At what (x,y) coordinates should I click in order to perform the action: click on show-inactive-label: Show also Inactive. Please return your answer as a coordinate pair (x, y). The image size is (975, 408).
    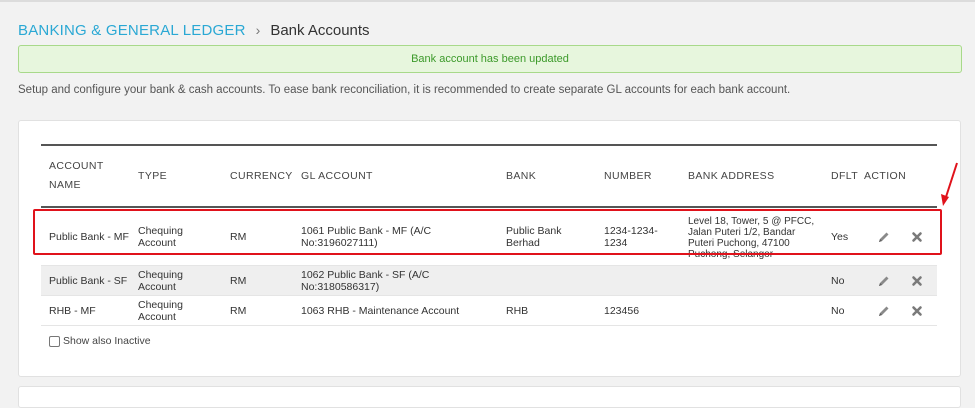
    Looking at the image, I should click on (107, 341).